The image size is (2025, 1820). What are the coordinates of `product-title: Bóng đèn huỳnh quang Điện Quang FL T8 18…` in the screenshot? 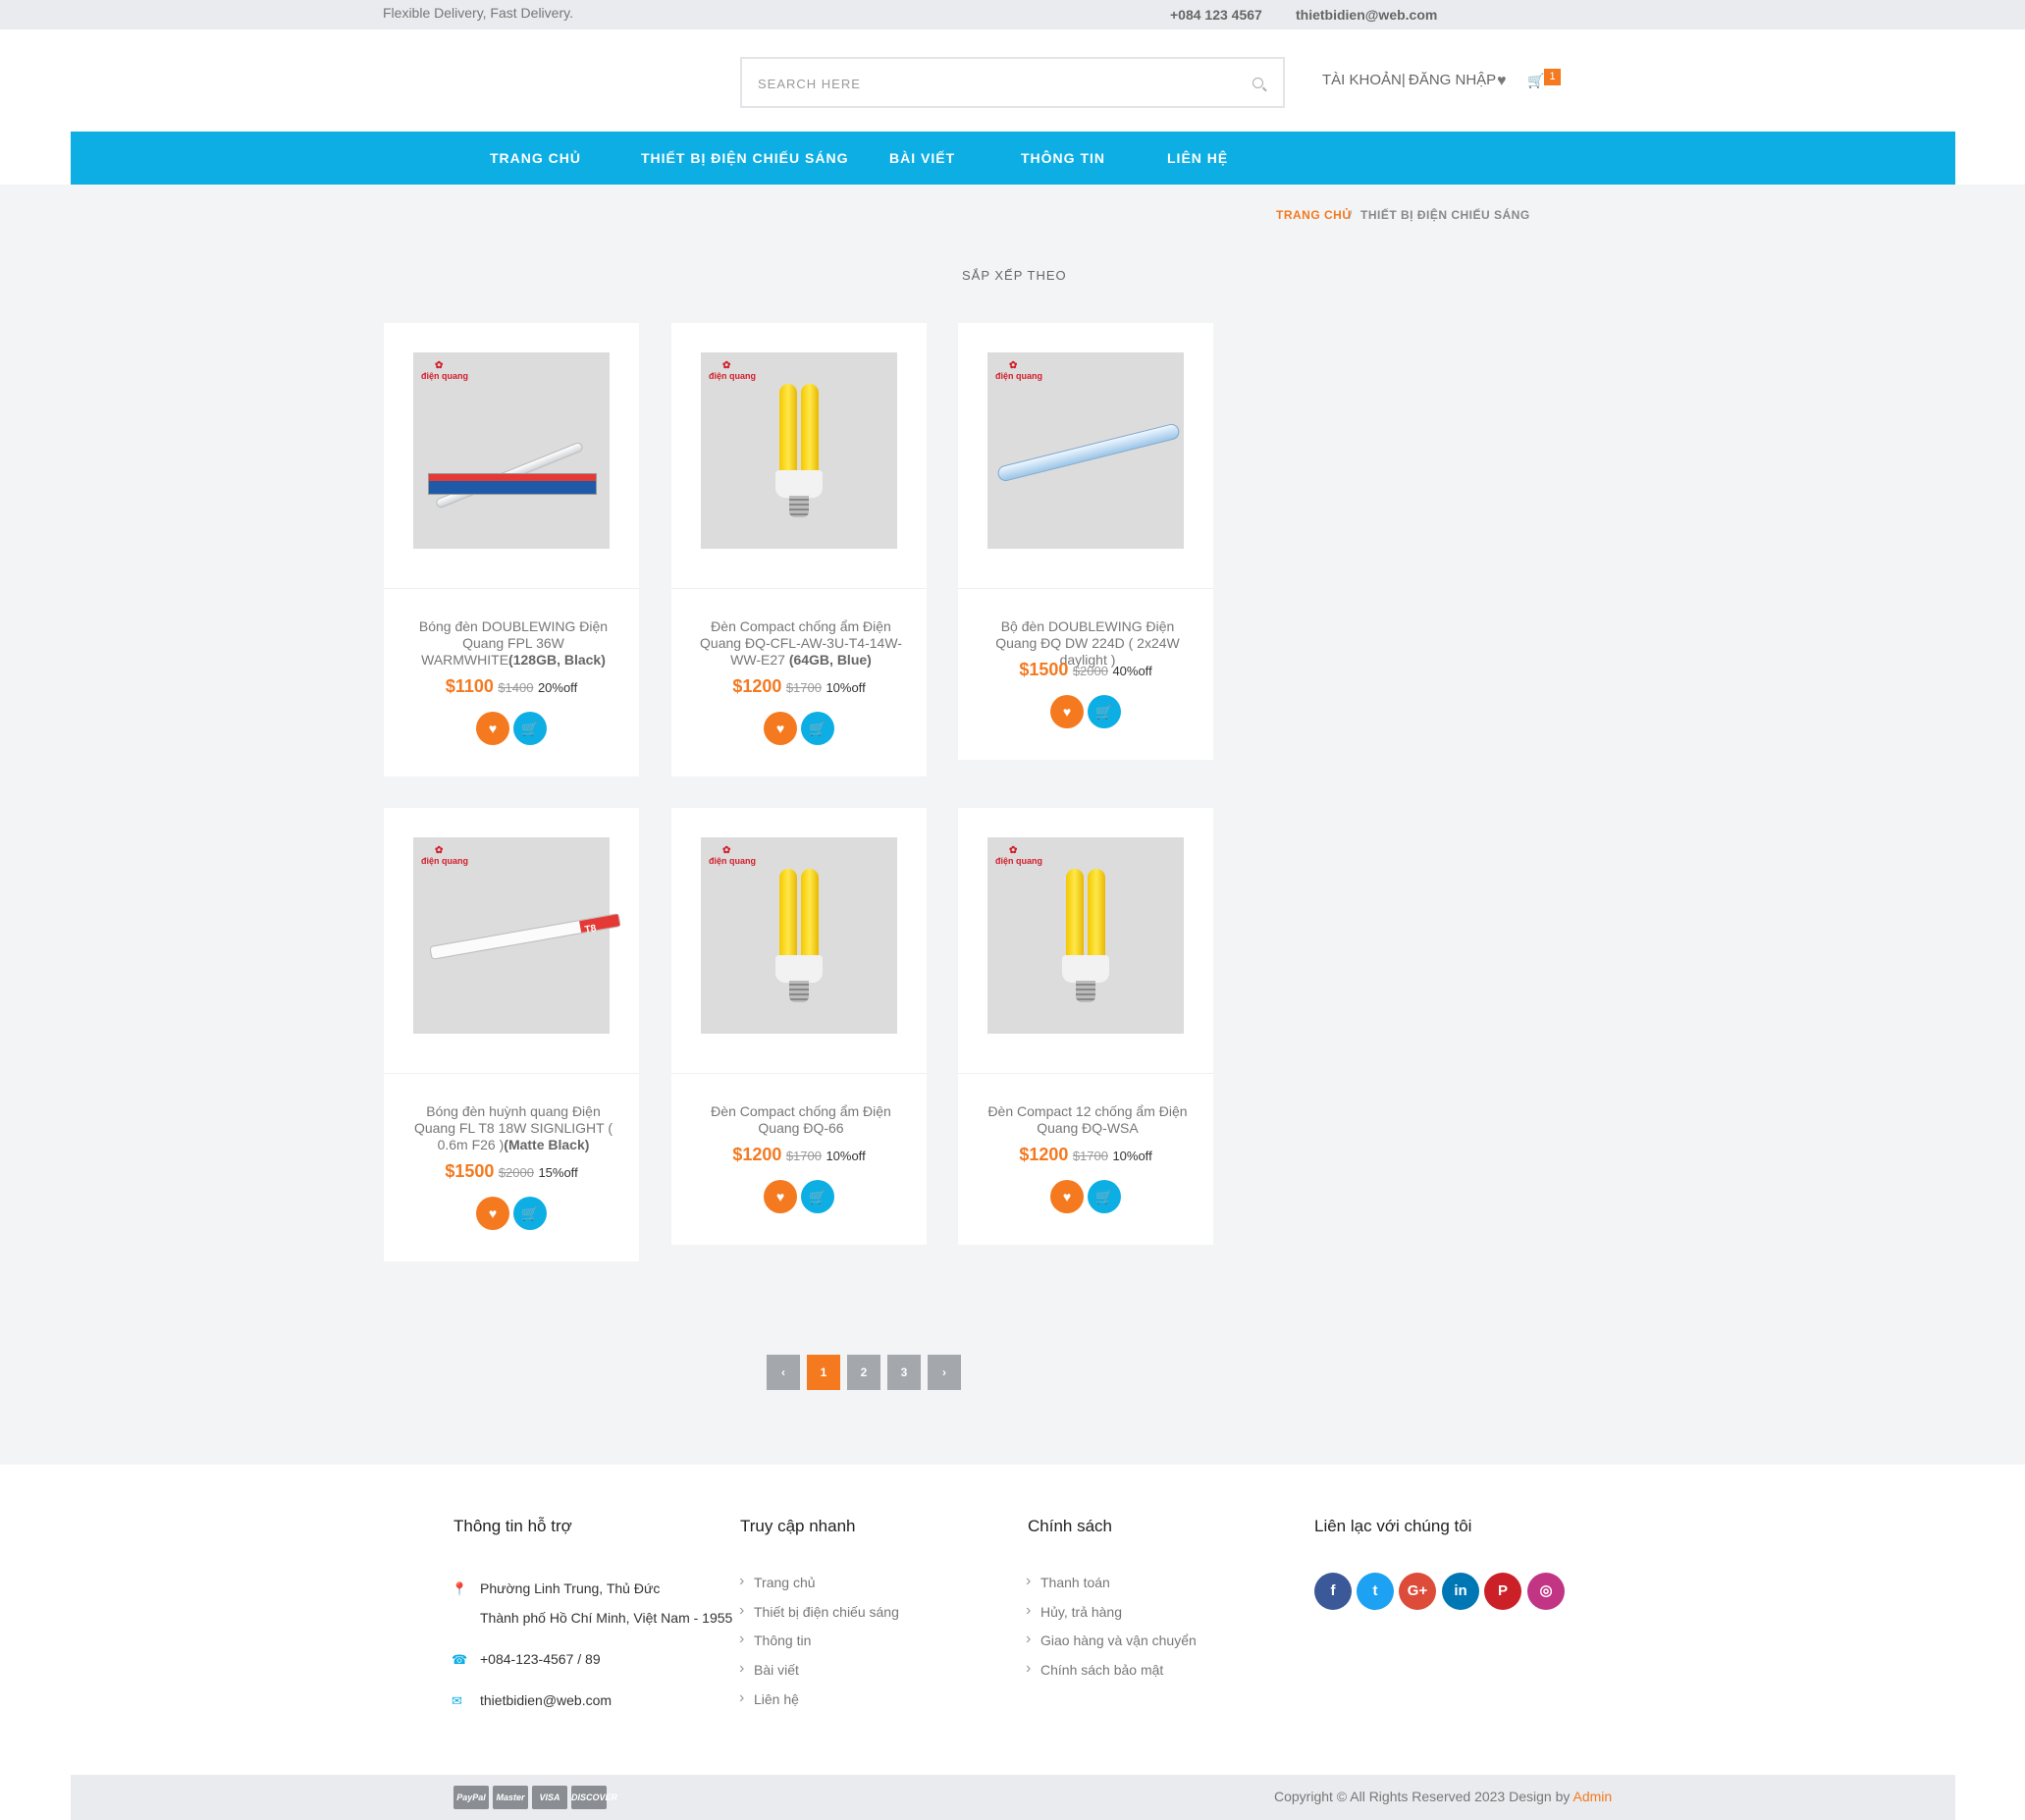 It's located at (513, 1128).